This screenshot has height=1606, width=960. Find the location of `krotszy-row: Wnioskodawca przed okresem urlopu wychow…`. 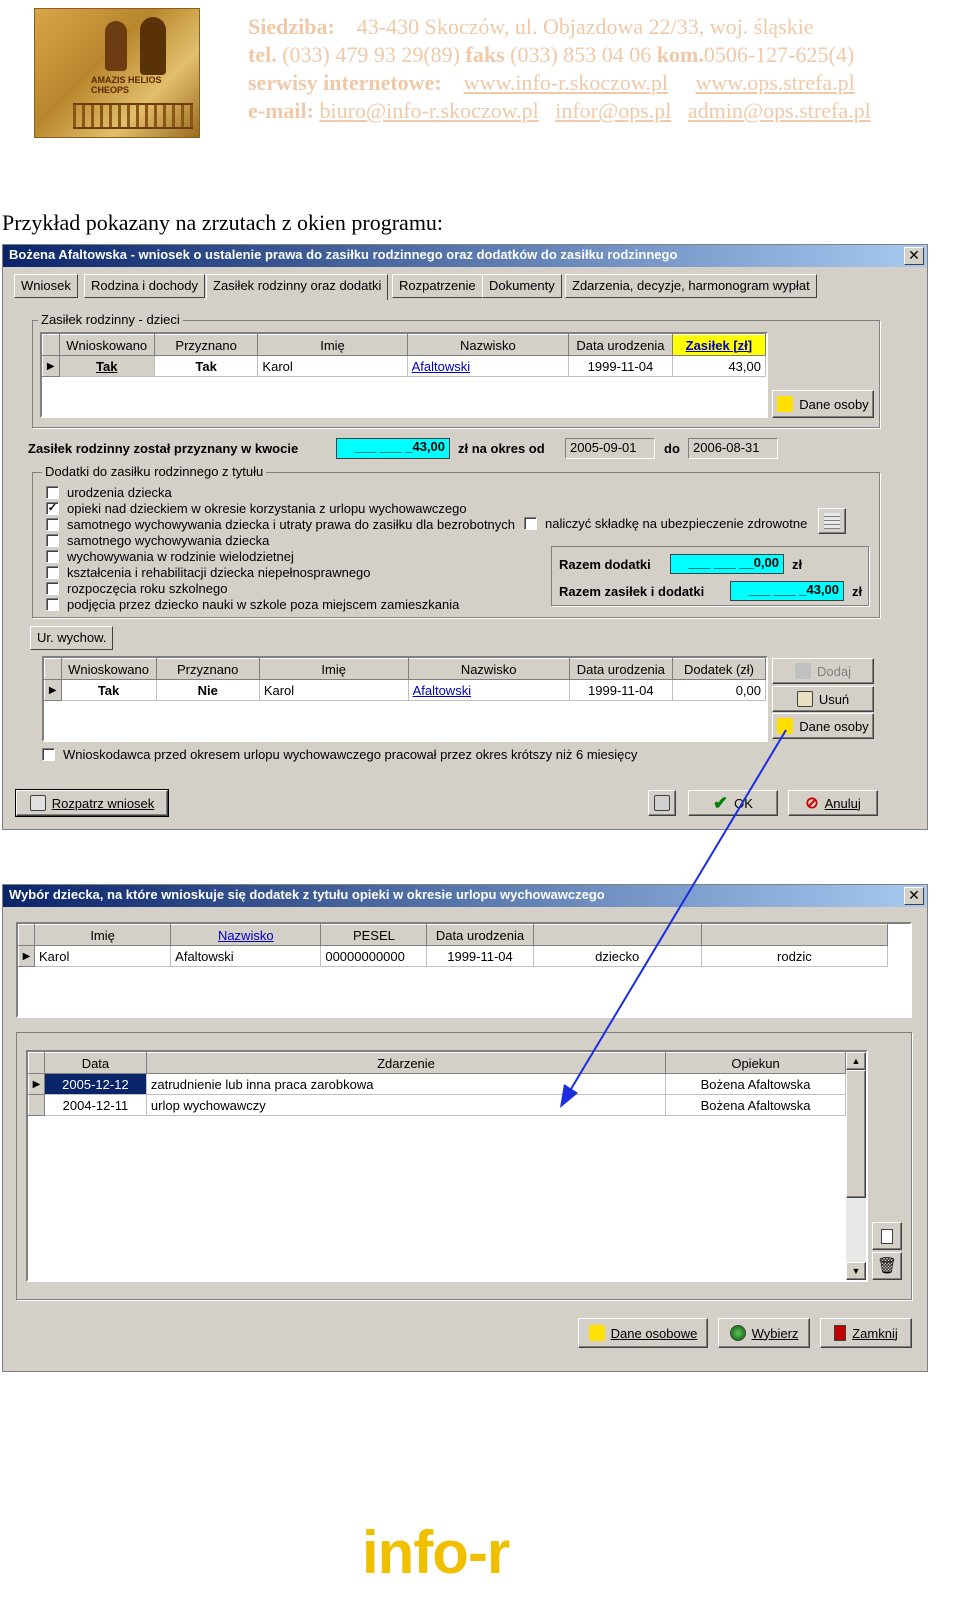

krotszy-row: Wnioskodawca przed okresem urlopu wychow… is located at coordinates (339, 754).